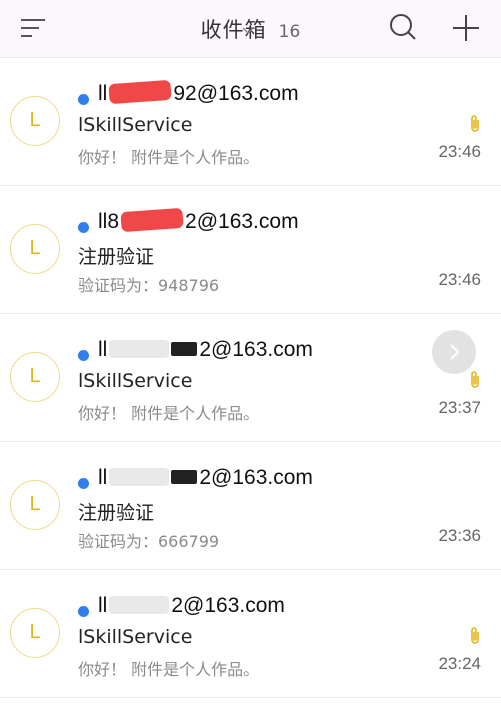  What do you see at coordinates (466, 28) in the screenshot?
I see `plus-icon` at bounding box center [466, 28].